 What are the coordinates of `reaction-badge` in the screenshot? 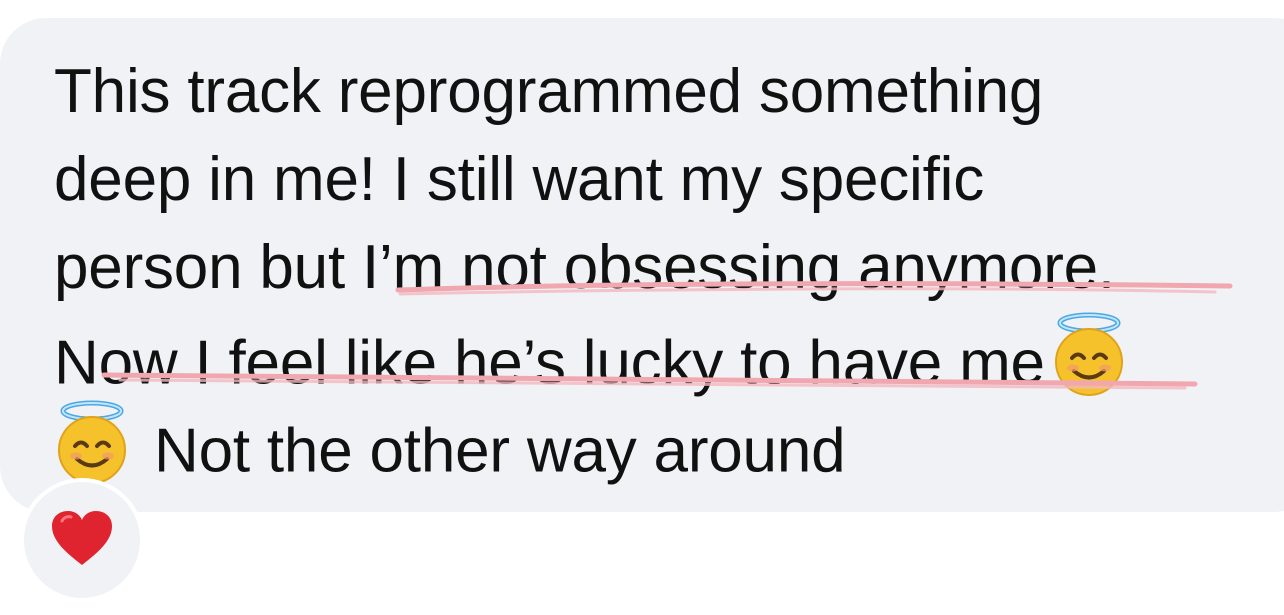 It's located at (82, 540).